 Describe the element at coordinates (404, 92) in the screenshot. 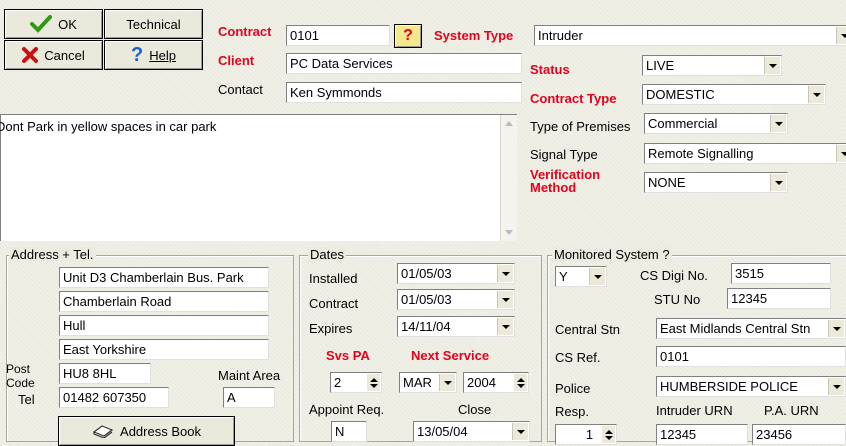

I see `contact-field: Ken Symmonds` at that location.